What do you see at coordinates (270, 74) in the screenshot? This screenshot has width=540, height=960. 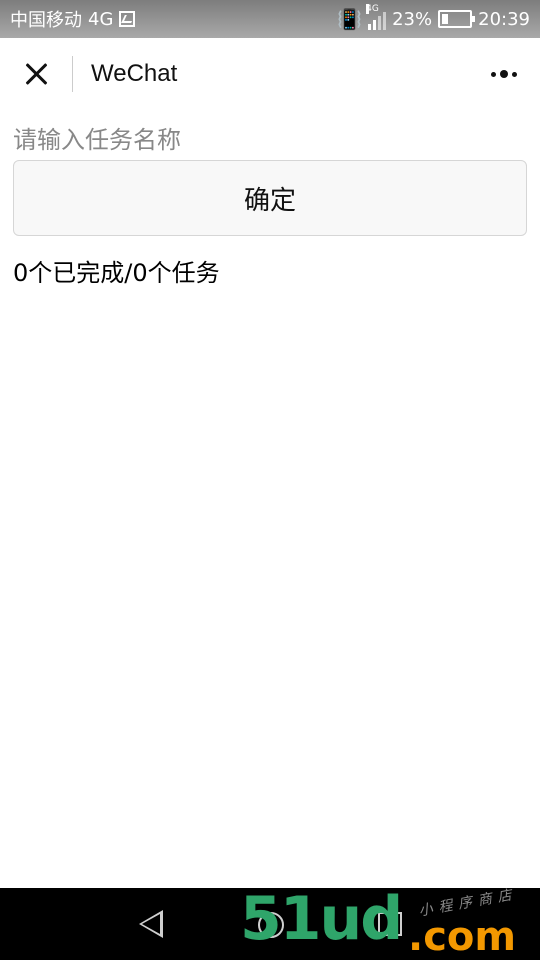 I see `nav-bar: WeChat` at bounding box center [270, 74].